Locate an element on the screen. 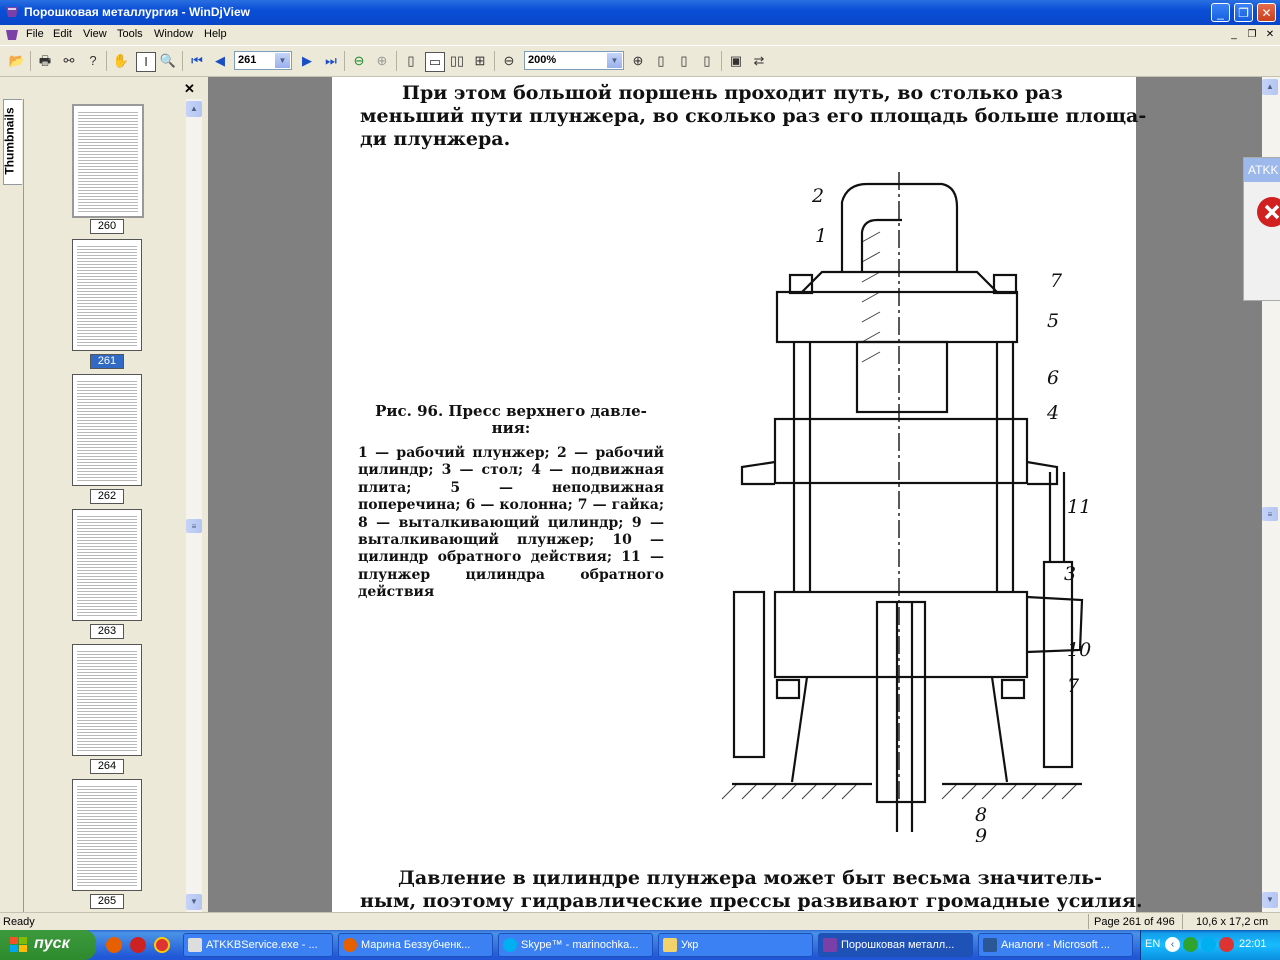  language-indicator: EN is located at coordinates (1152, 944).